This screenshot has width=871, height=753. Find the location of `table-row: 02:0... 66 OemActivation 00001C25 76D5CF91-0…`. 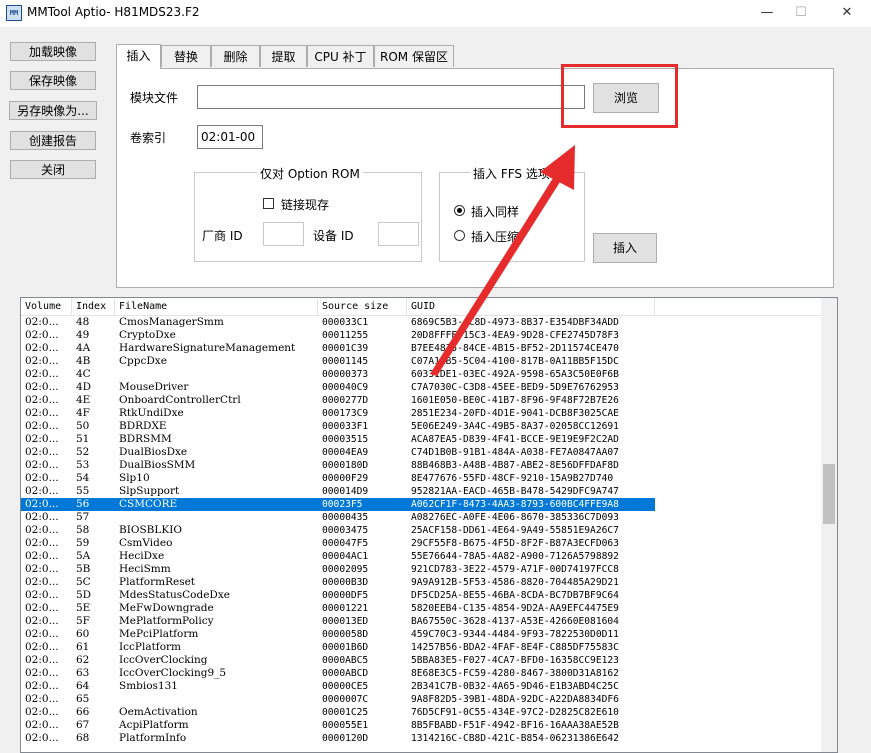

table-row: 02:0... 66 OemActivation 00001C25 76D5CF91-0… is located at coordinates (421, 712).